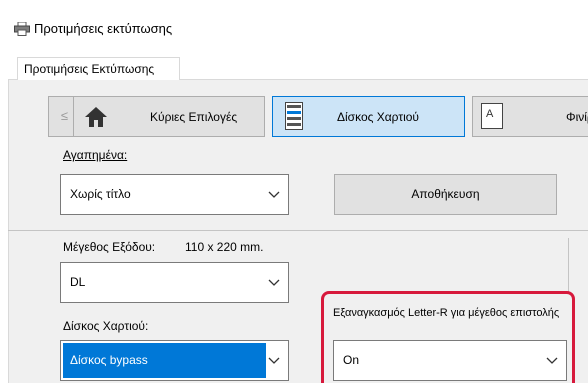 The width and height of the screenshot is (588, 383). Describe the element at coordinates (164, 360) in the screenshot. I see `paper-tray-value: Δίσκος bypass` at that location.